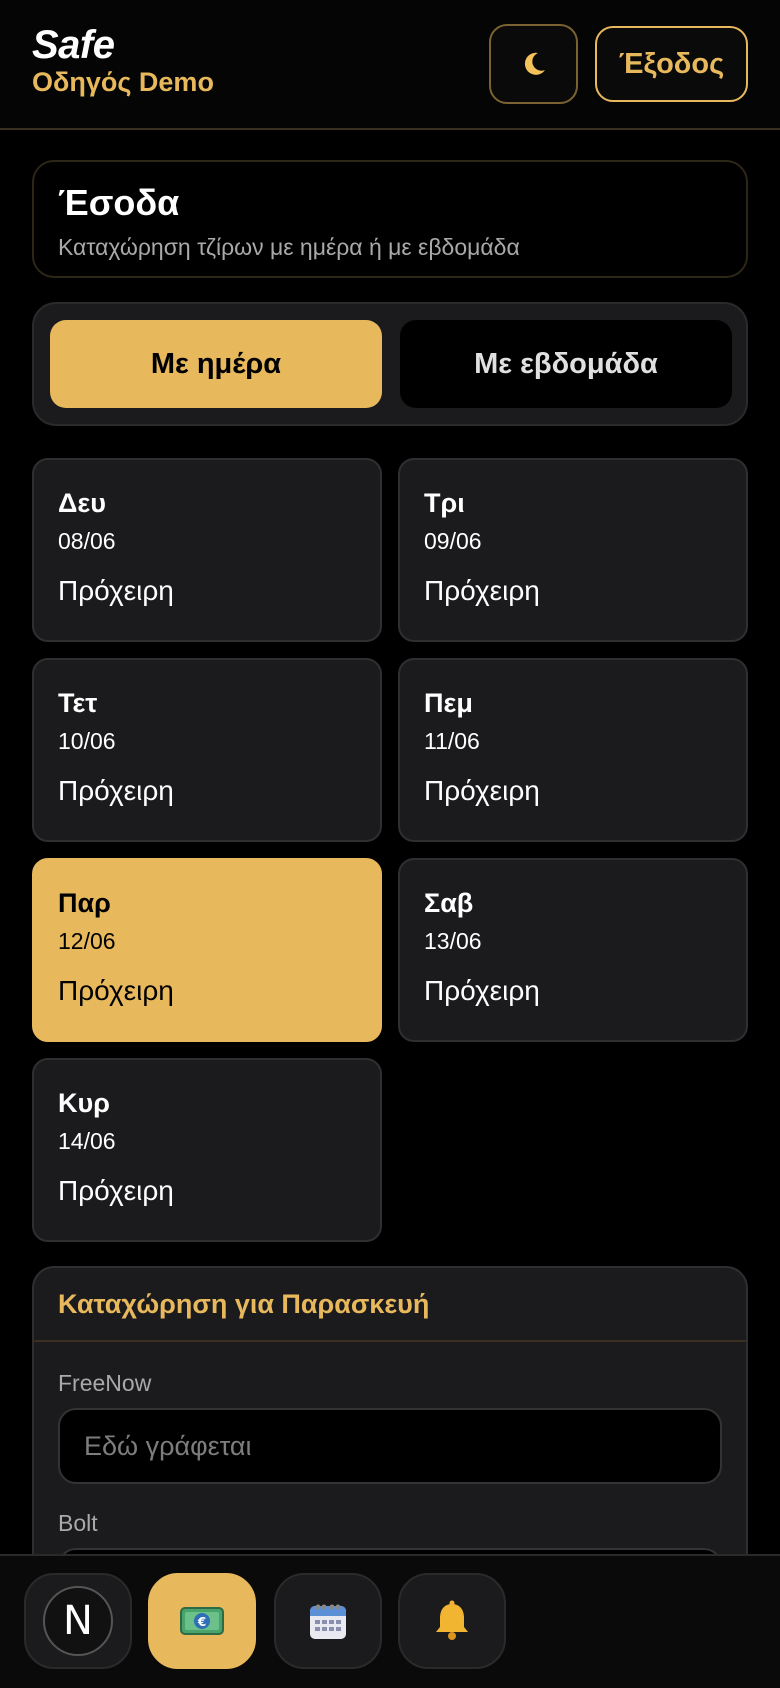  What do you see at coordinates (123, 82) in the screenshot?
I see `user-label: Οδηγός Demo` at bounding box center [123, 82].